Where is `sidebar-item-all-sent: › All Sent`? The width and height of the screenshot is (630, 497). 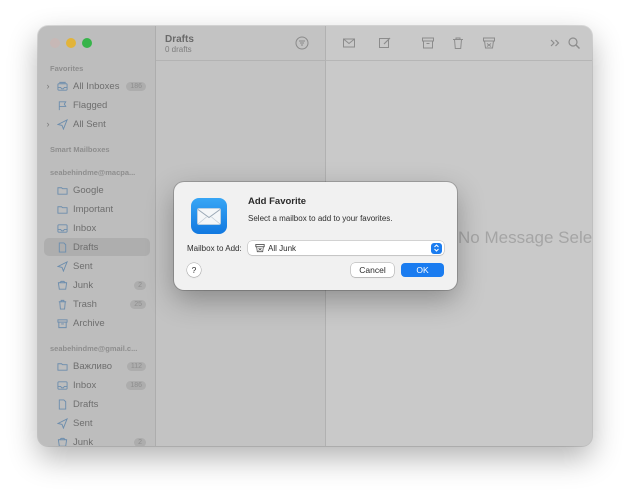 sidebar-item-all-sent: › All Sent is located at coordinates (97, 124).